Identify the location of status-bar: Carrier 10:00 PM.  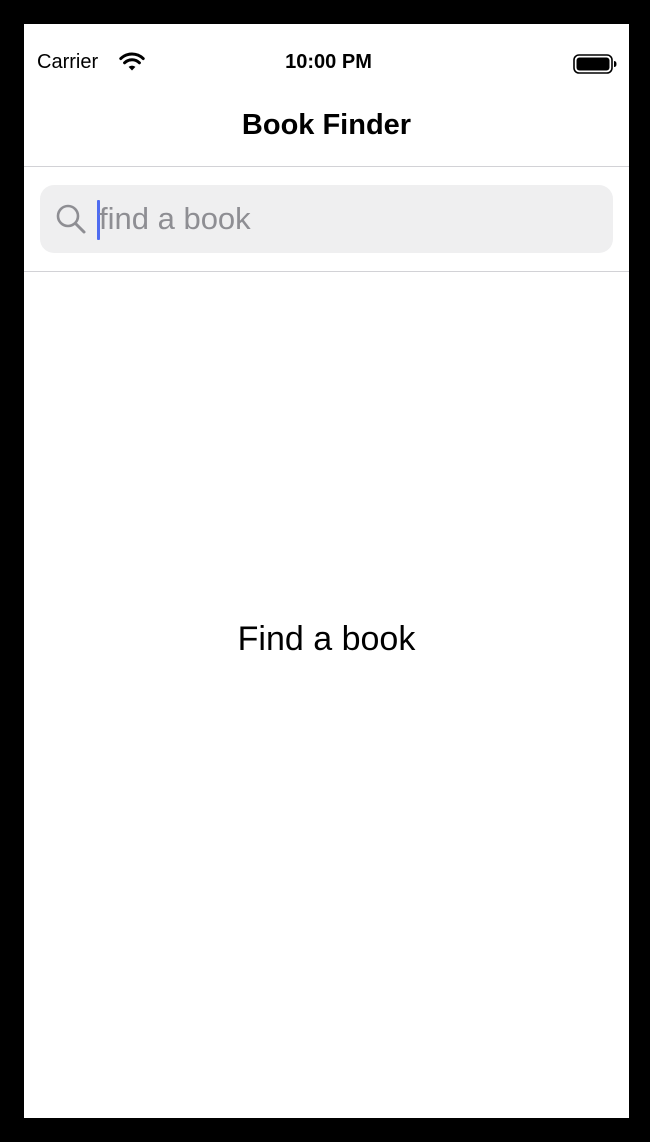
(326, 49).